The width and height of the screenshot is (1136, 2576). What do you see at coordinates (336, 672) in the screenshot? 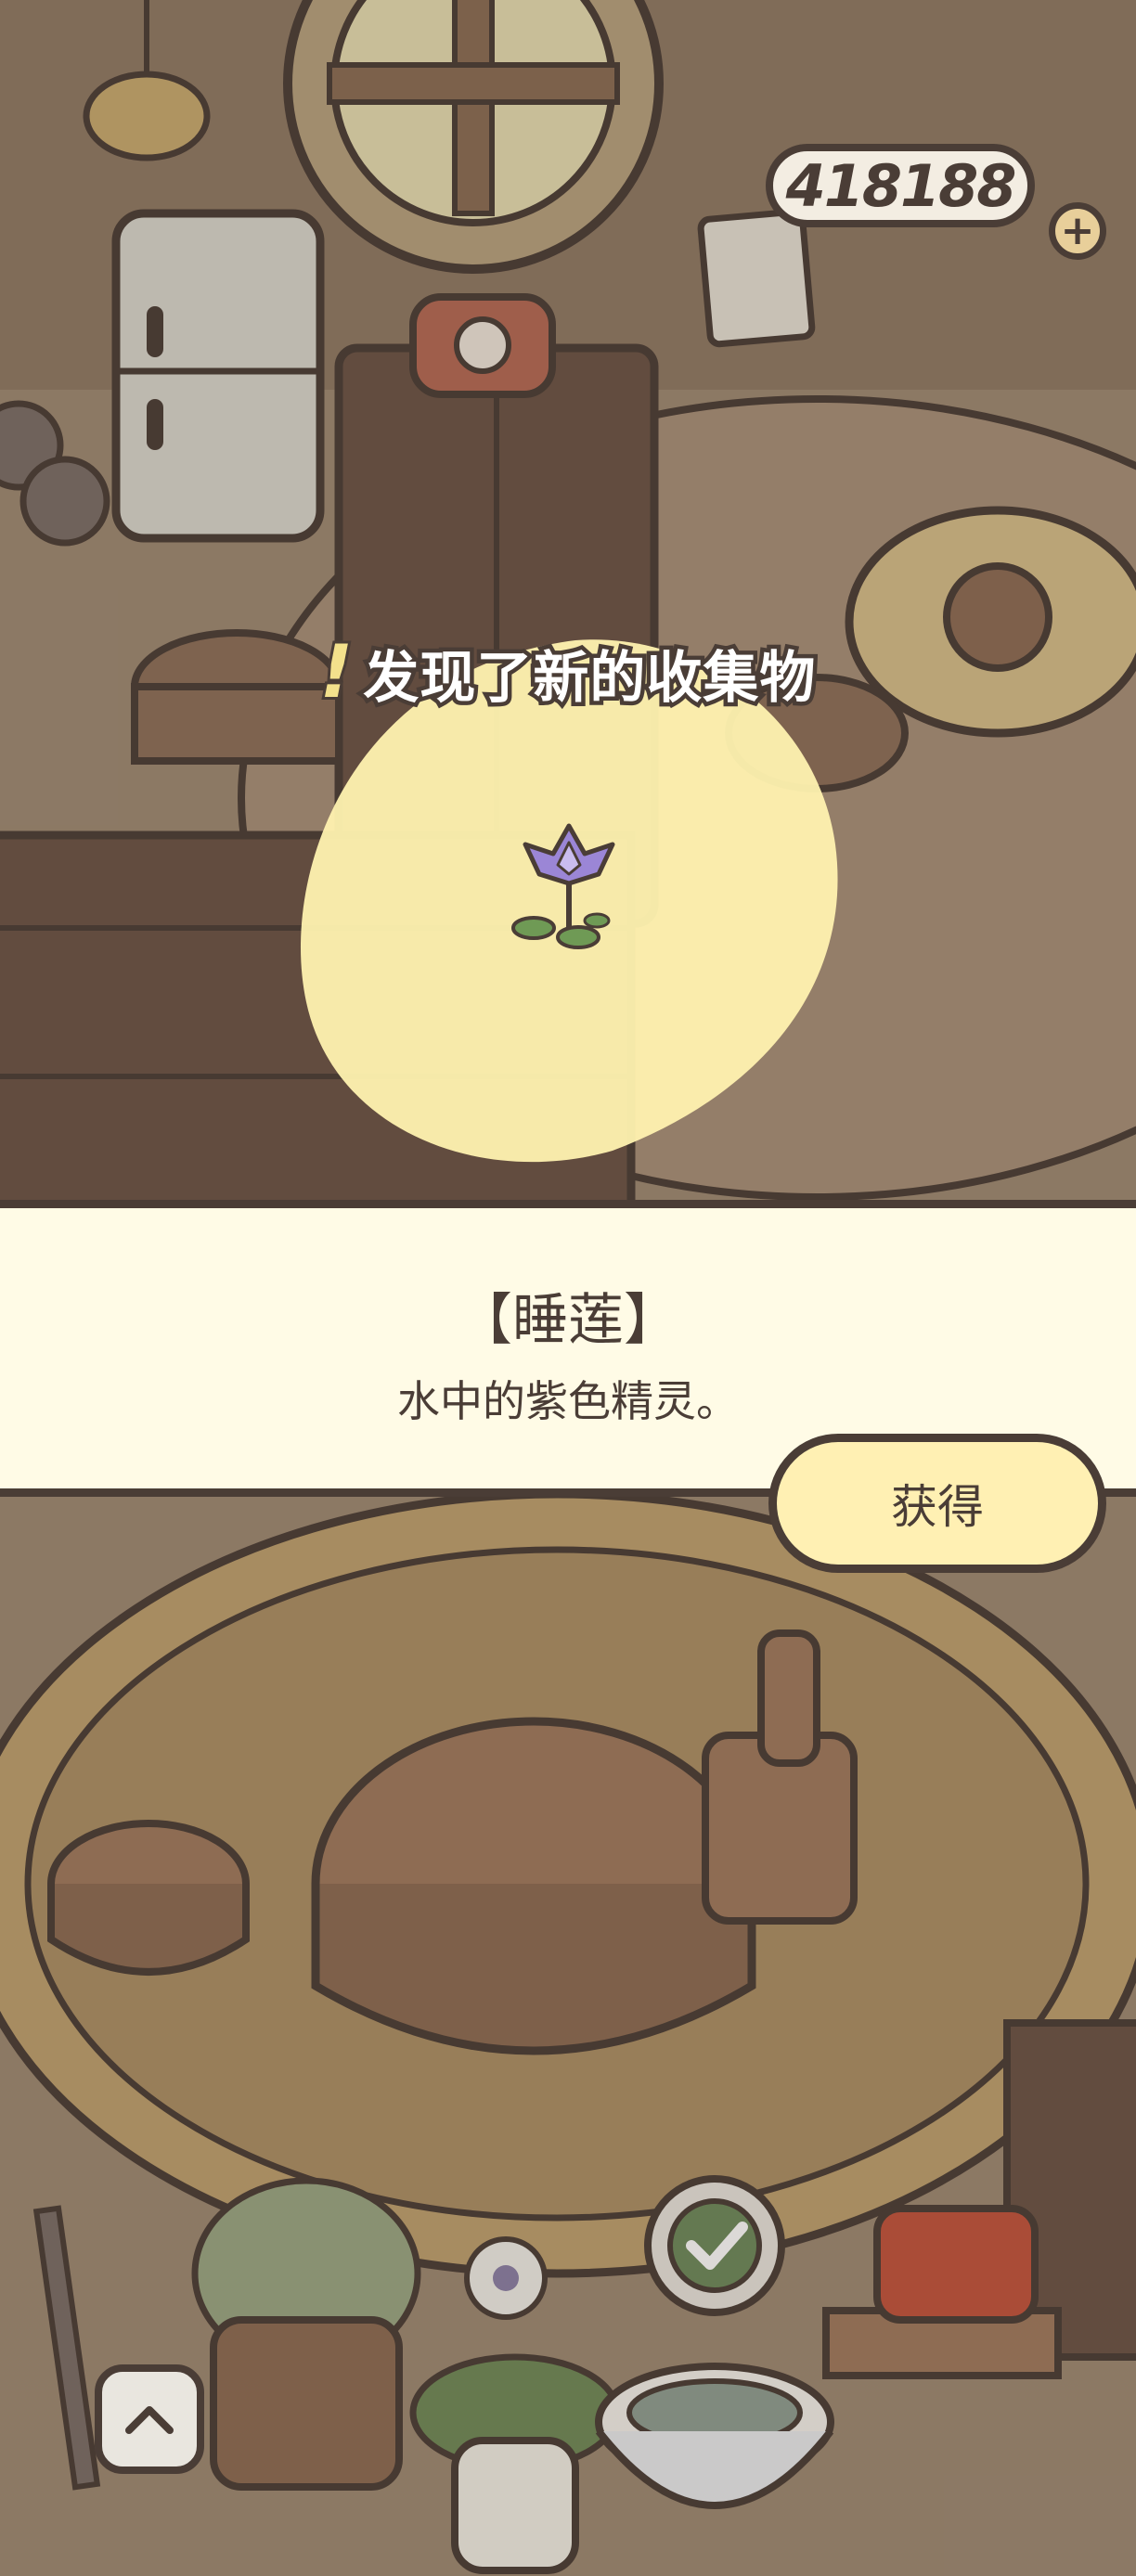
I see `exclamation-icon: !` at bounding box center [336, 672].